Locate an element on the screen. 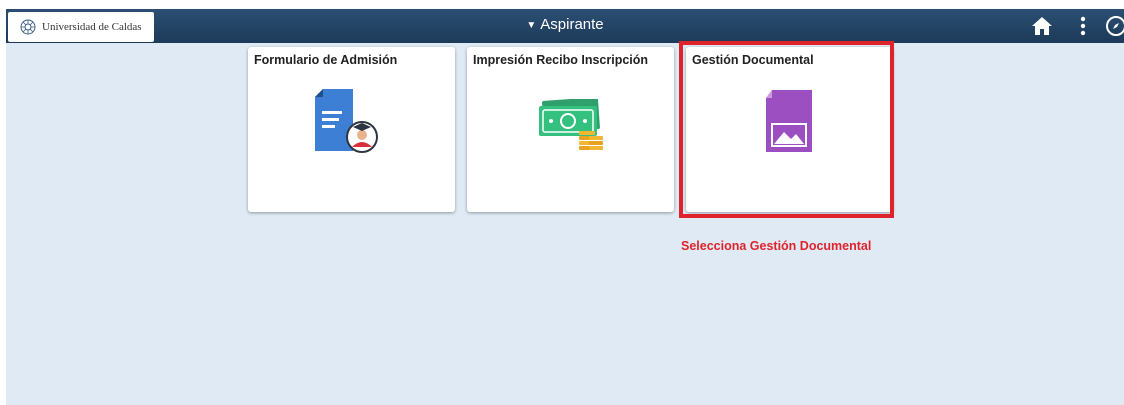  page-title-label: Aspirante is located at coordinates (572, 24).